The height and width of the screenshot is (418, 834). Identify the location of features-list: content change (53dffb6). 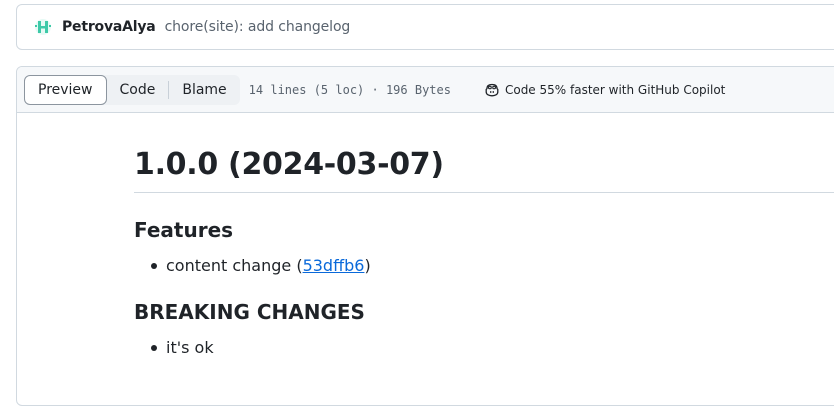
(484, 265).